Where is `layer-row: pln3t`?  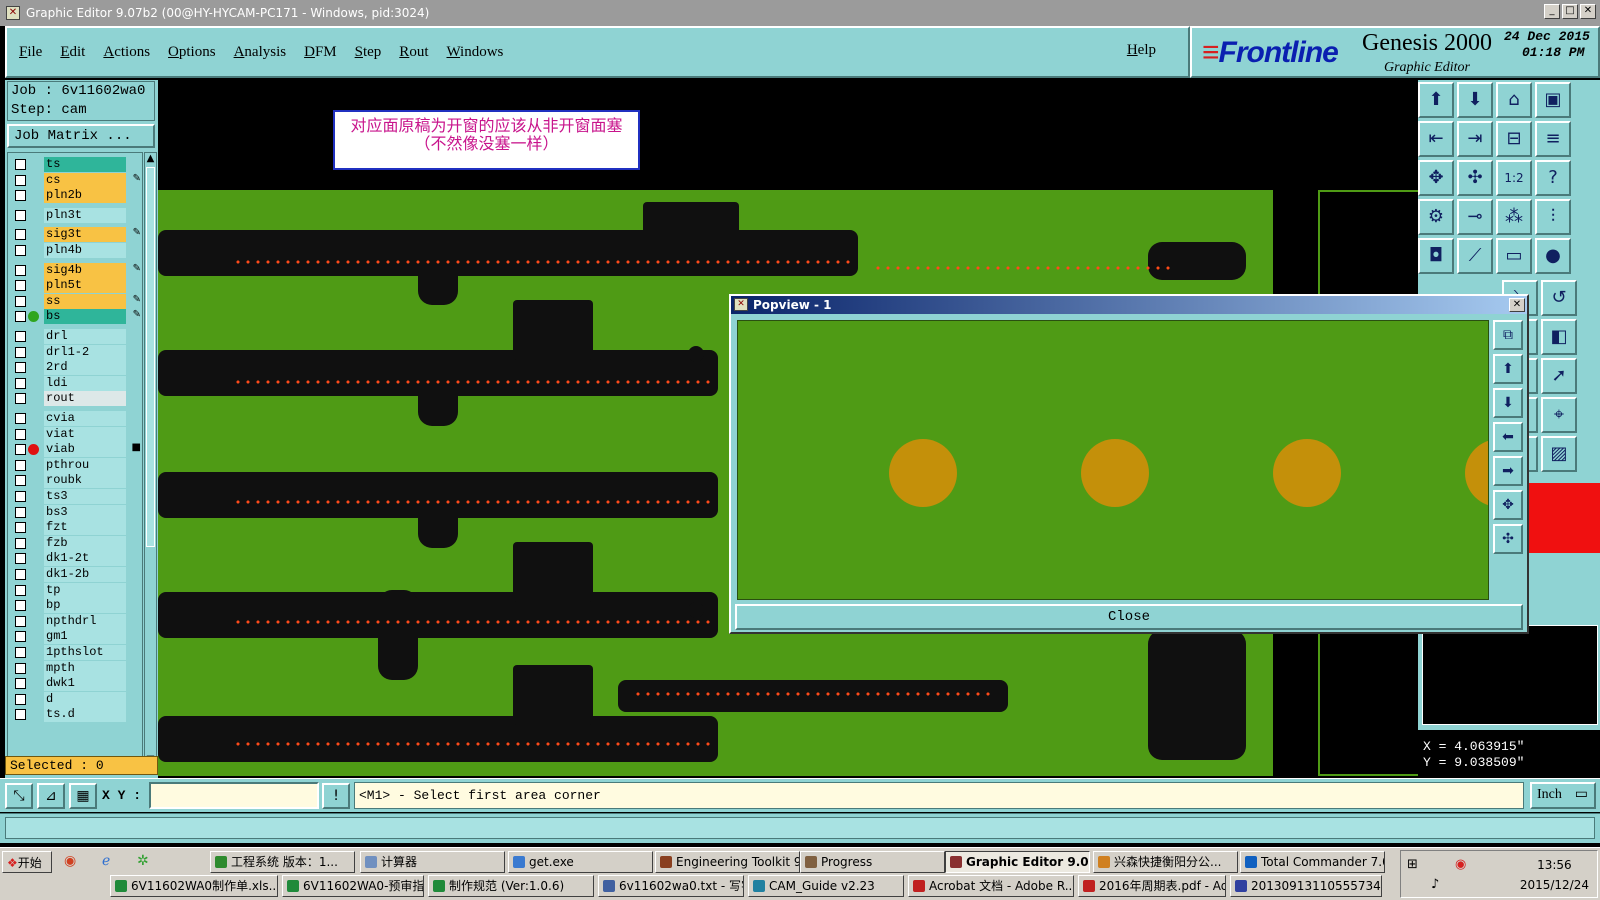 layer-row: pln3t is located at coordinates (76, 215).